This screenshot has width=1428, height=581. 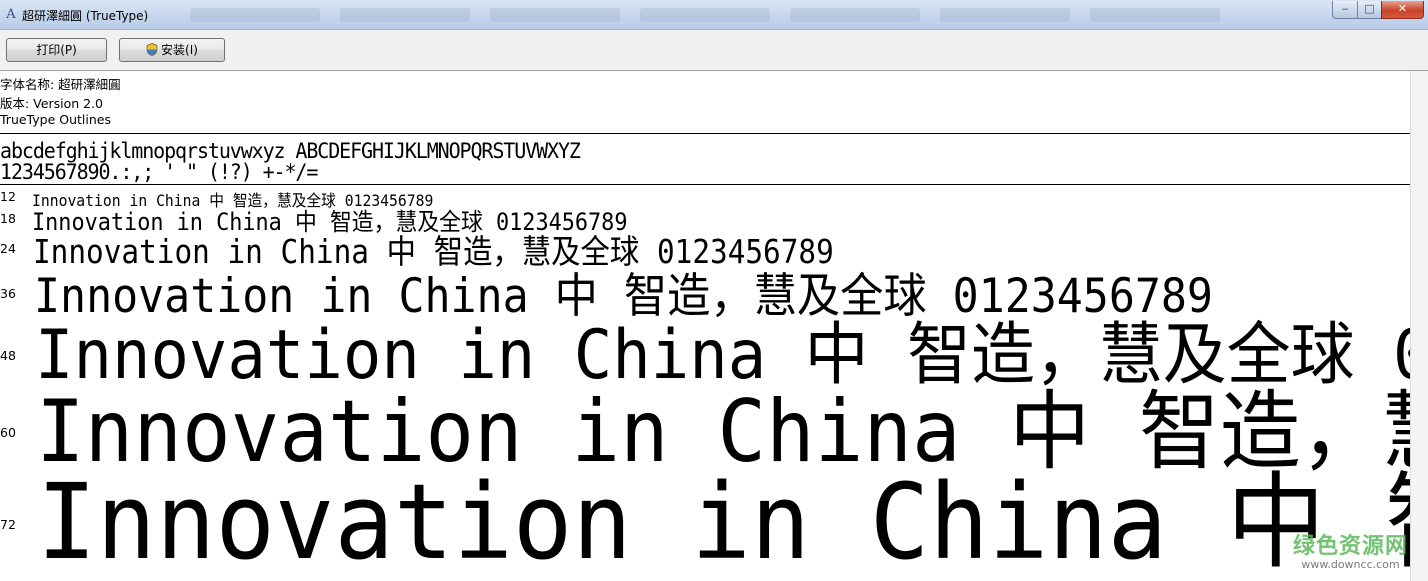 I want to click on font-viewer-app-icon: A, so click(x=11, y=14).